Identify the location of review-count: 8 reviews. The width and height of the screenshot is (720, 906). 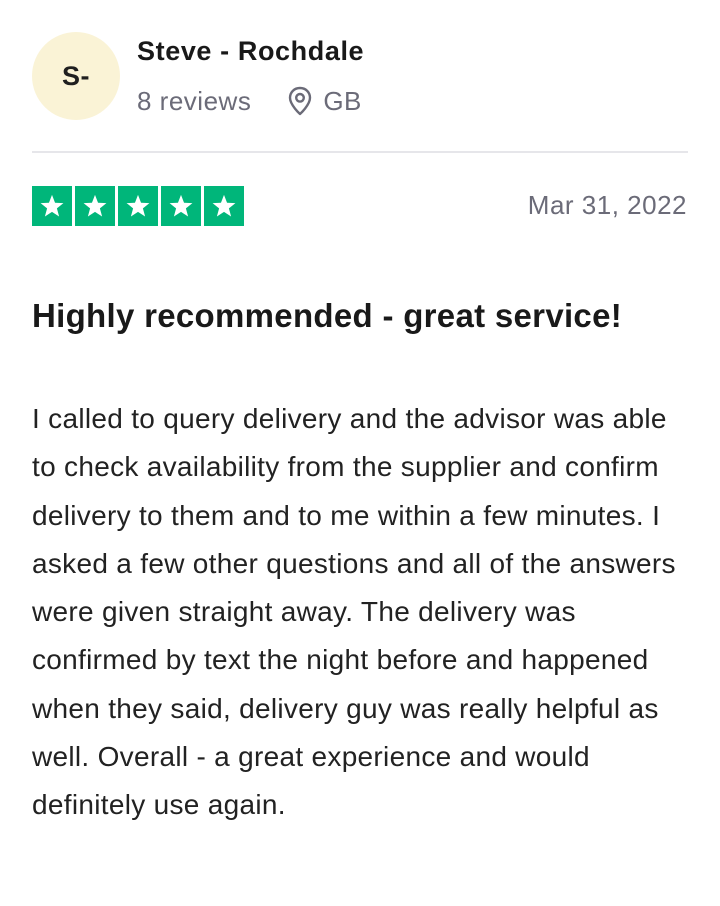
(194, 100).